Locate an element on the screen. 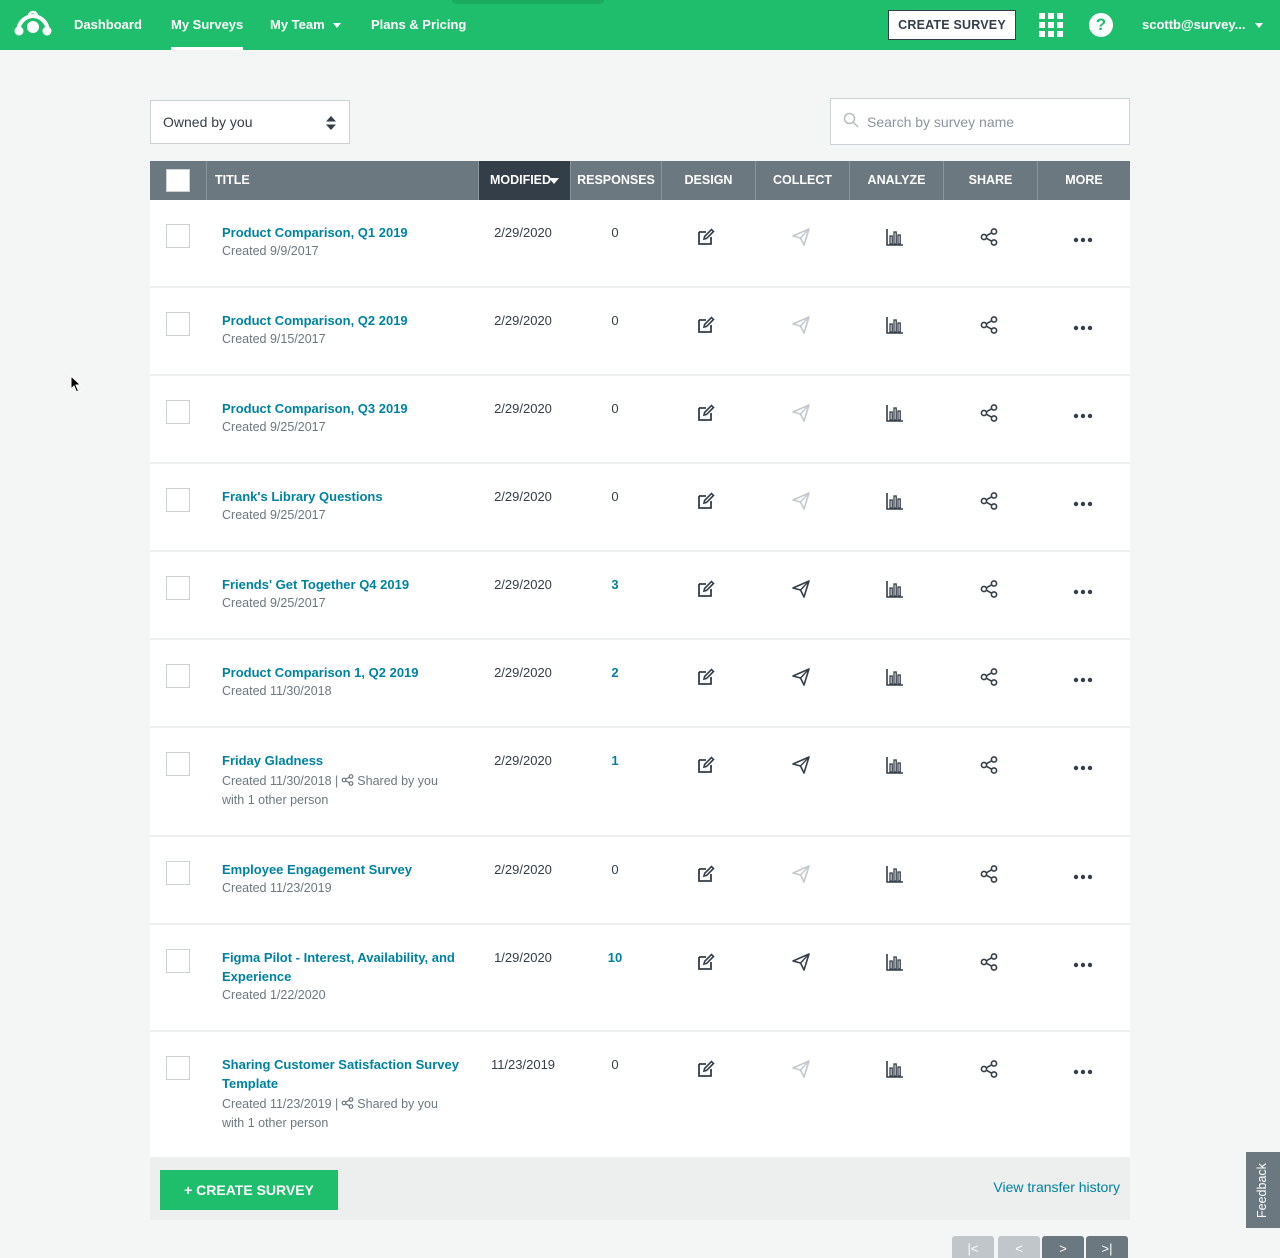 The image size is (1280, 1258). response-count: 2 is located at coordinates (615, 672).